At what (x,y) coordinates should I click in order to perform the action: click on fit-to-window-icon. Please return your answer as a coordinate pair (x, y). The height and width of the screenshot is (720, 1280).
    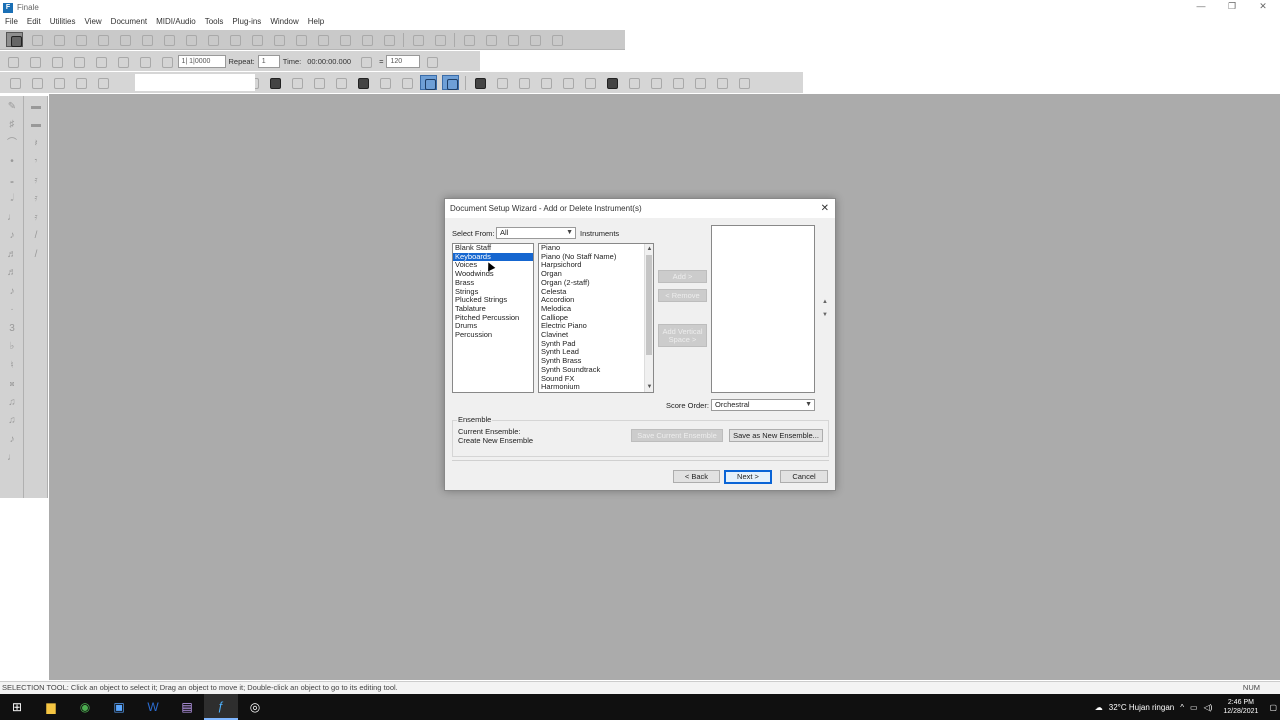
    Looking at the image, I should click on (721, 82).